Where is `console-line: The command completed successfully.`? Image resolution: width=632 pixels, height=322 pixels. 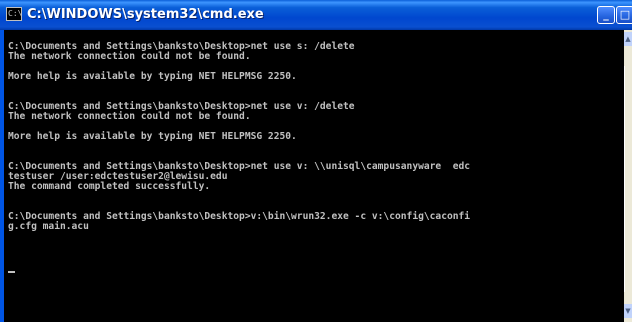
console-line: The command completed successfully. is located at coordinates (109, 186).